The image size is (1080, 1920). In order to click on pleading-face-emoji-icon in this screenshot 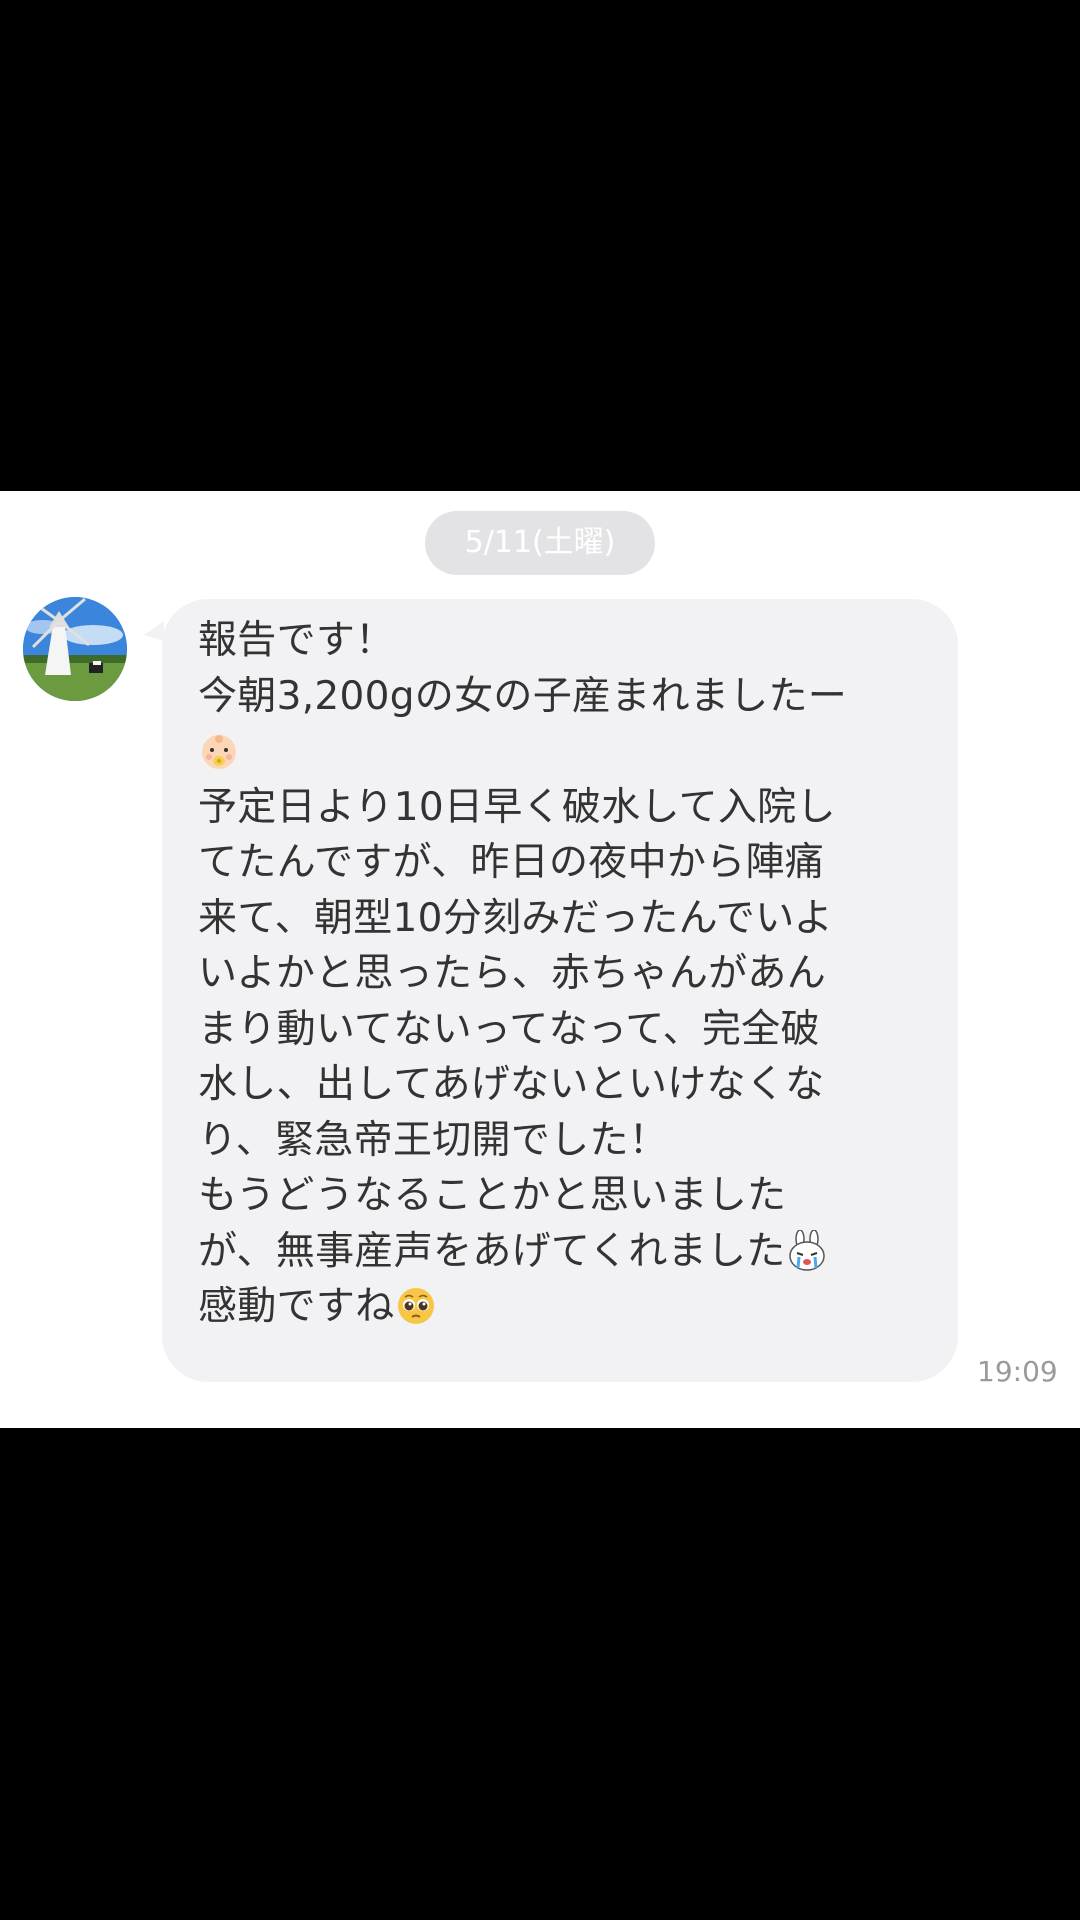, I will do `click(415, 1306)`.